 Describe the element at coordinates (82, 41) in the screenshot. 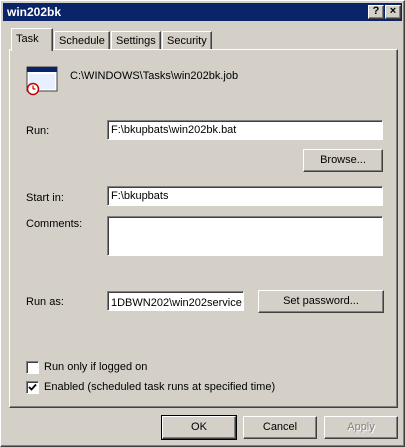

I see `tab-schedule: Schedule` at that location.